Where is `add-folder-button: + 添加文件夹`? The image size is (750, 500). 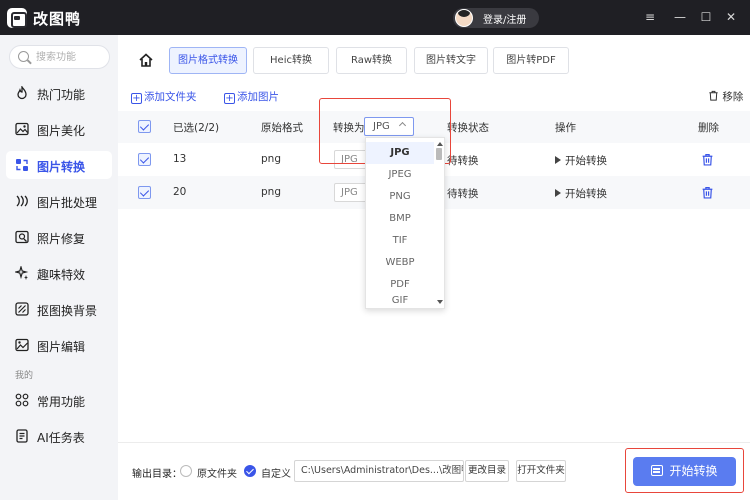
add-folder-button: + 添加文件夹 is located at coordinates (164, 96).